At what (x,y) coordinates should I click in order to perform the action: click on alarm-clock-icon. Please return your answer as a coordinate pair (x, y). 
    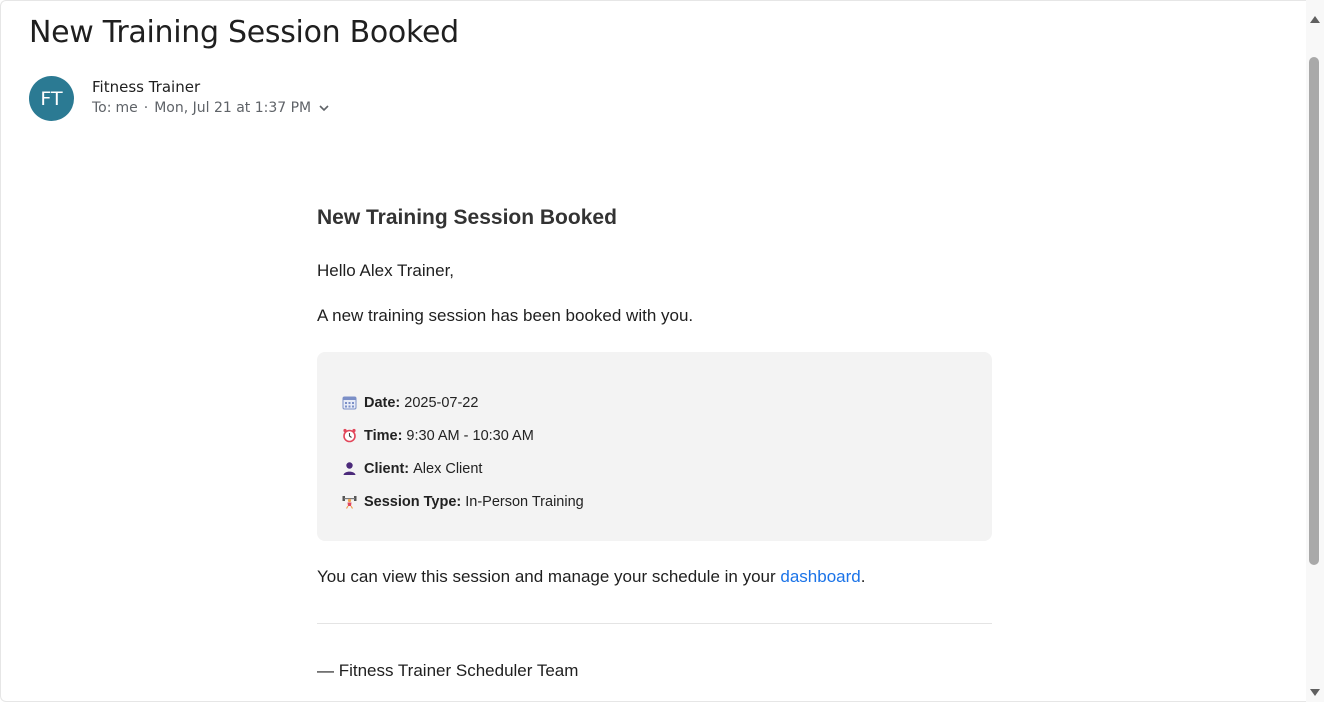
    Looking at the image, I should click on (349, 436).